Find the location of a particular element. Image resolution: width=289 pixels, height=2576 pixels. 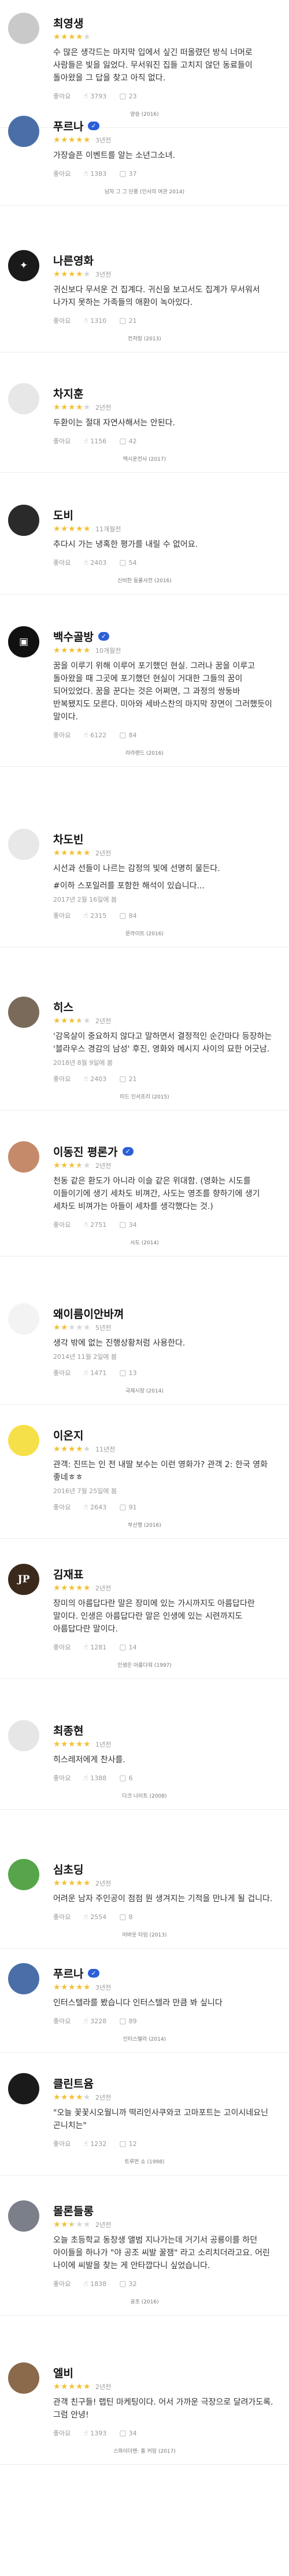

movie-caption: 부산행 (2016) is located at coordinates (144, 1525).